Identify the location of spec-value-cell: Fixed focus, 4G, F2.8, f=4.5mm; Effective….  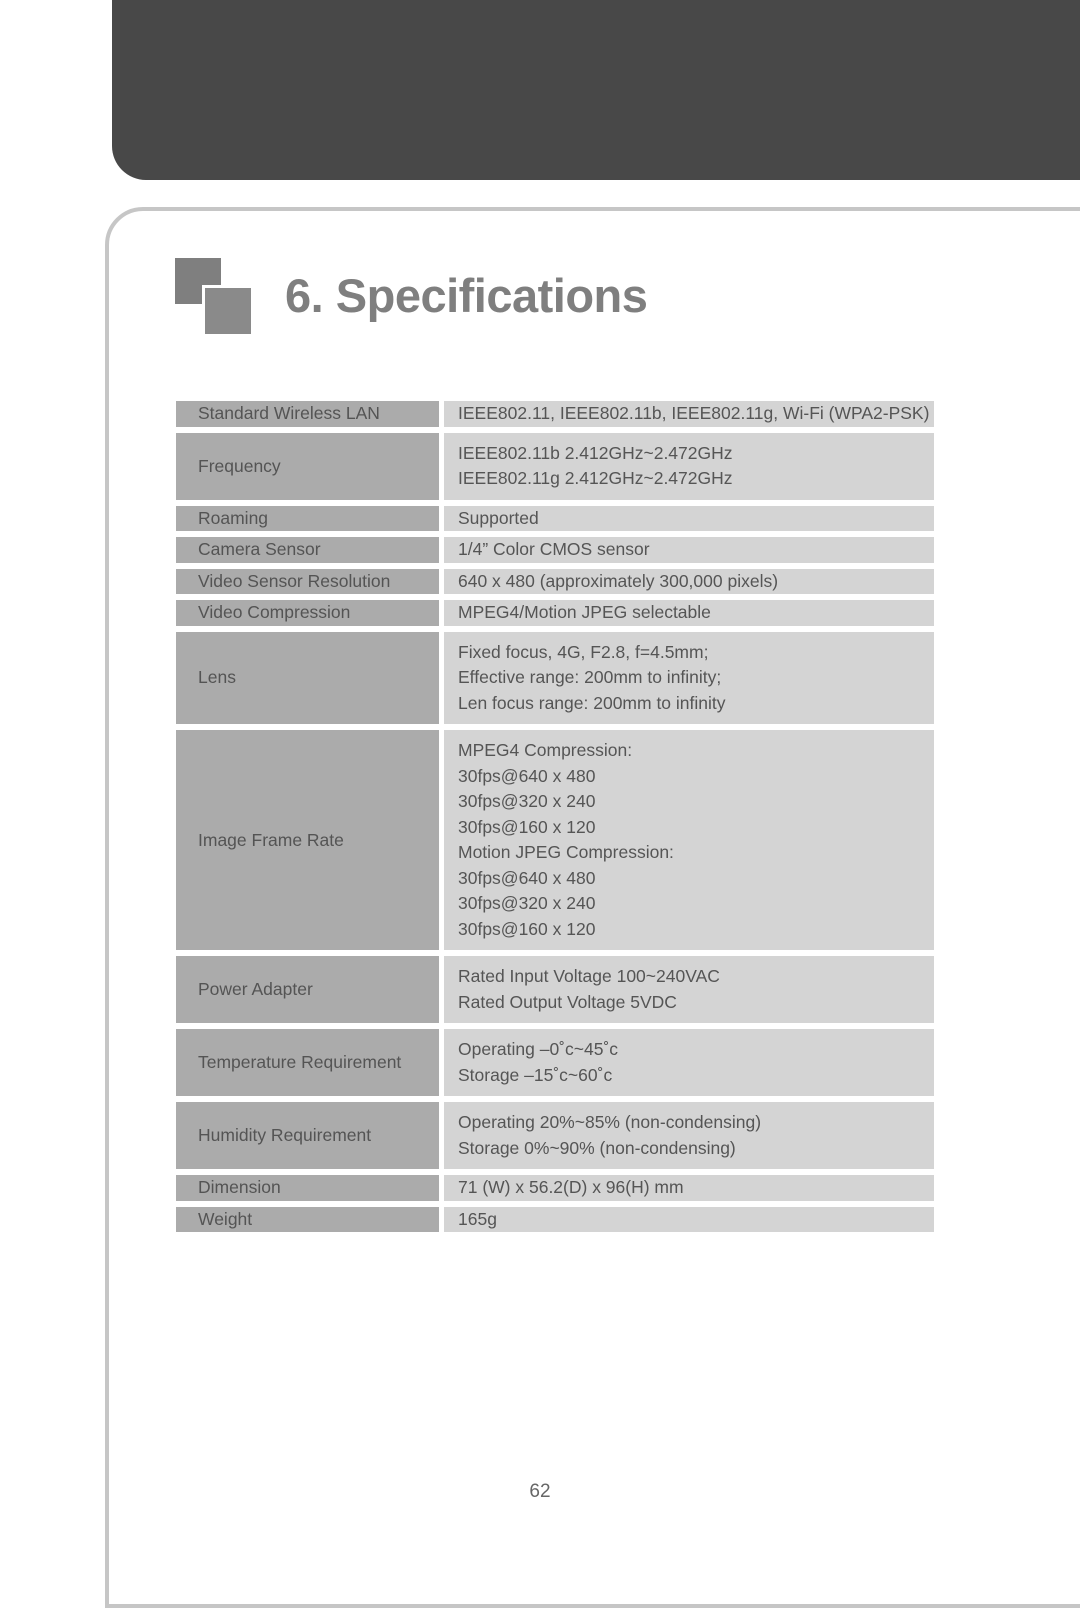
(689, 677).